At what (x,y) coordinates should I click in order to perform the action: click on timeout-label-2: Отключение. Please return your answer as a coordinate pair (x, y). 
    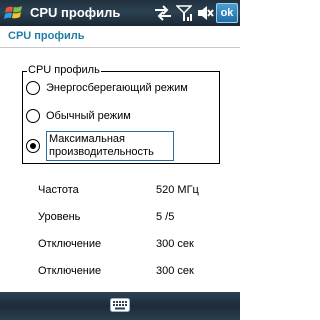
    Looking at the image, I should click on (70, 271).